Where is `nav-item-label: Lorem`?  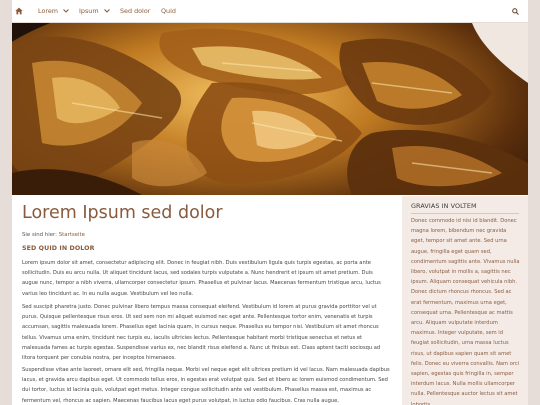
nav-item-label: Lorem is located at coordinates (48, 11).